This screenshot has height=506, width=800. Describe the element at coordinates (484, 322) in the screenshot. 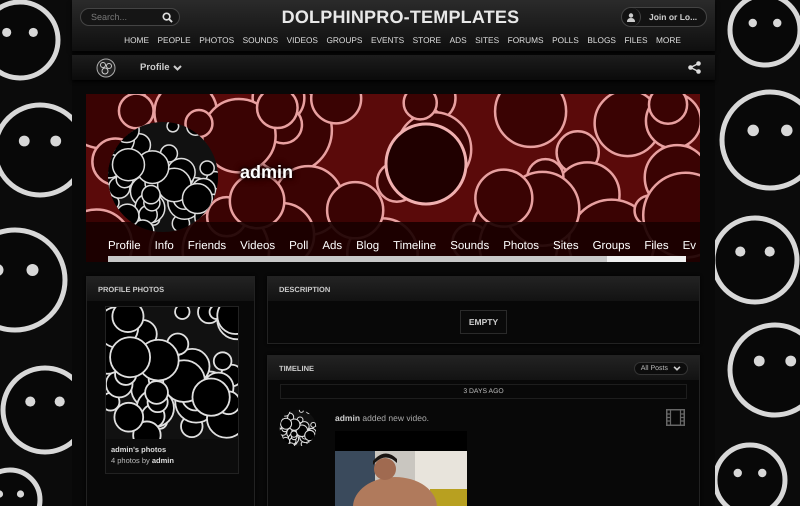

I see `empty-label: EMPTY` at that location.